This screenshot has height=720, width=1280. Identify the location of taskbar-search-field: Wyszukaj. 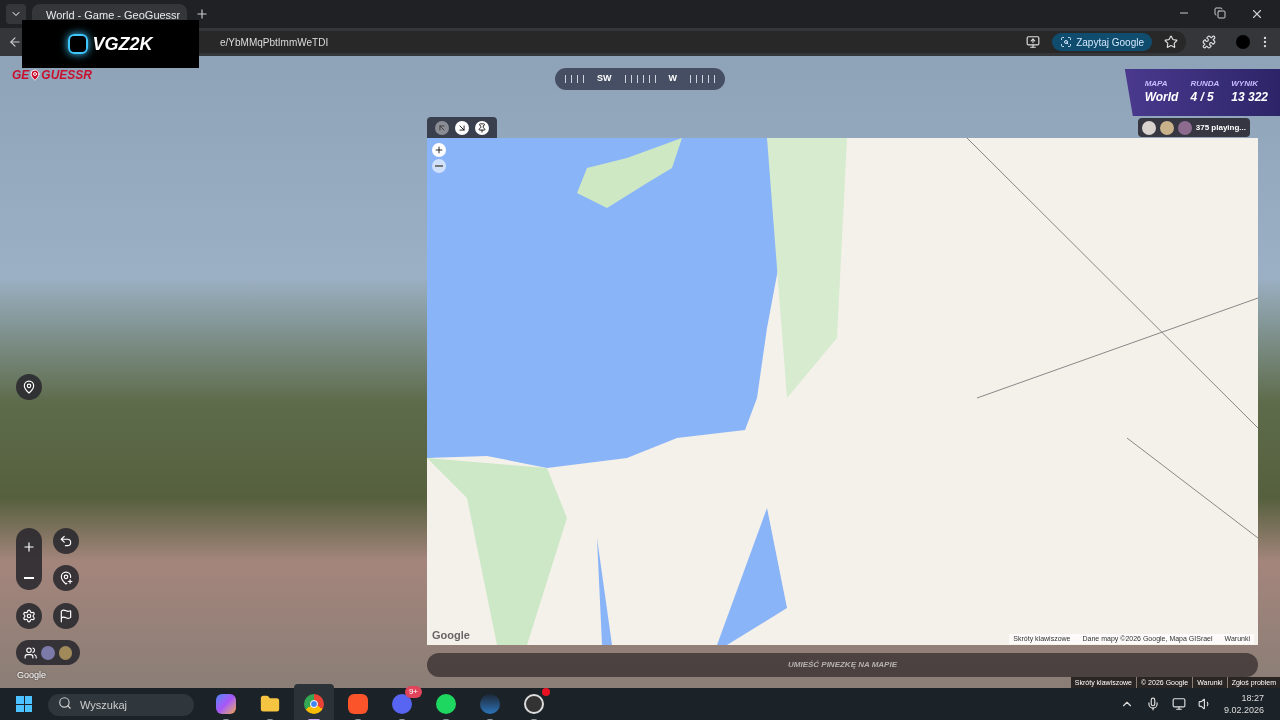
(121, 705).